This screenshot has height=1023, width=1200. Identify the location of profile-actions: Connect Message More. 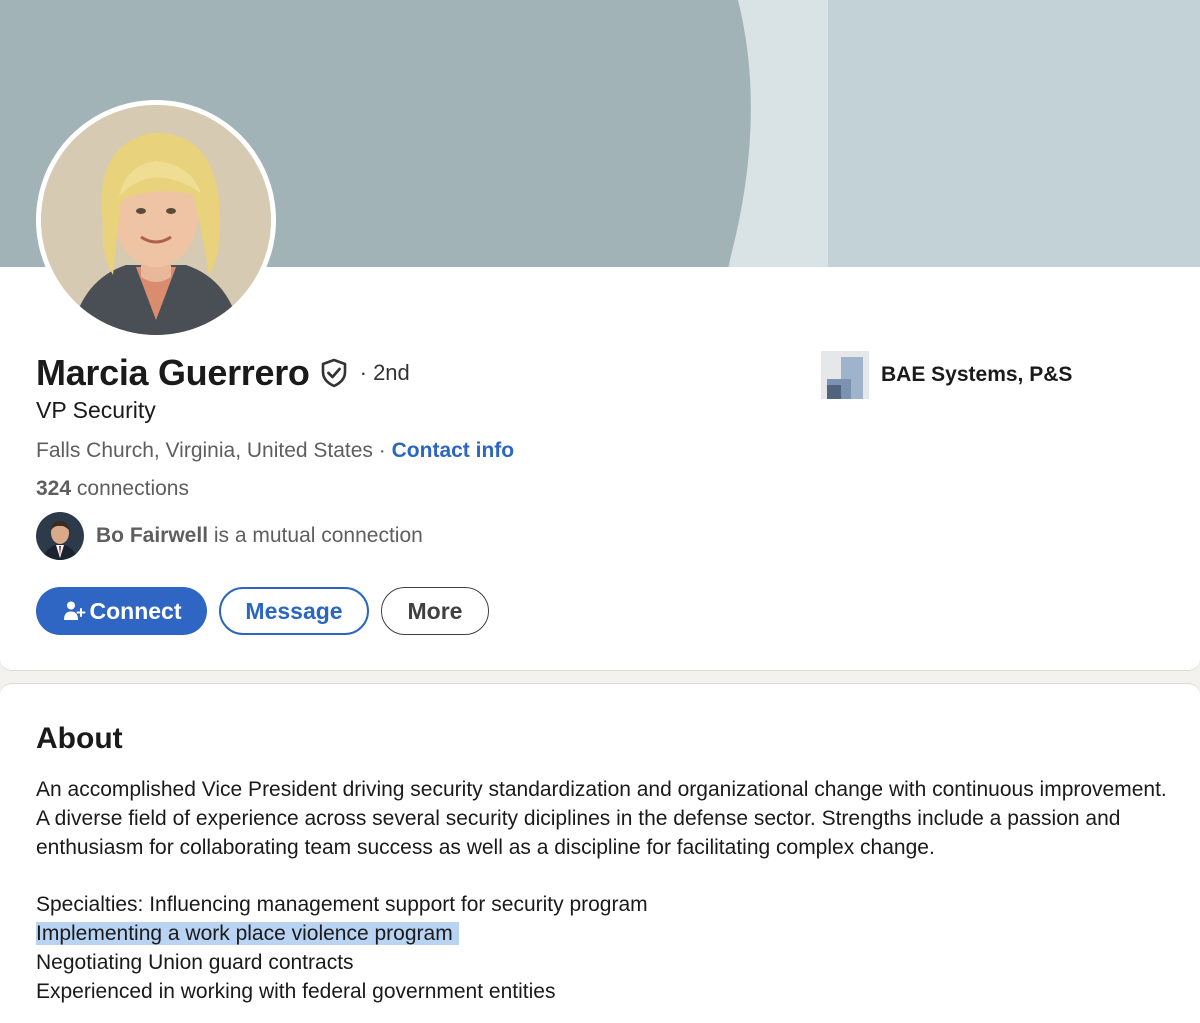
(262, 611).